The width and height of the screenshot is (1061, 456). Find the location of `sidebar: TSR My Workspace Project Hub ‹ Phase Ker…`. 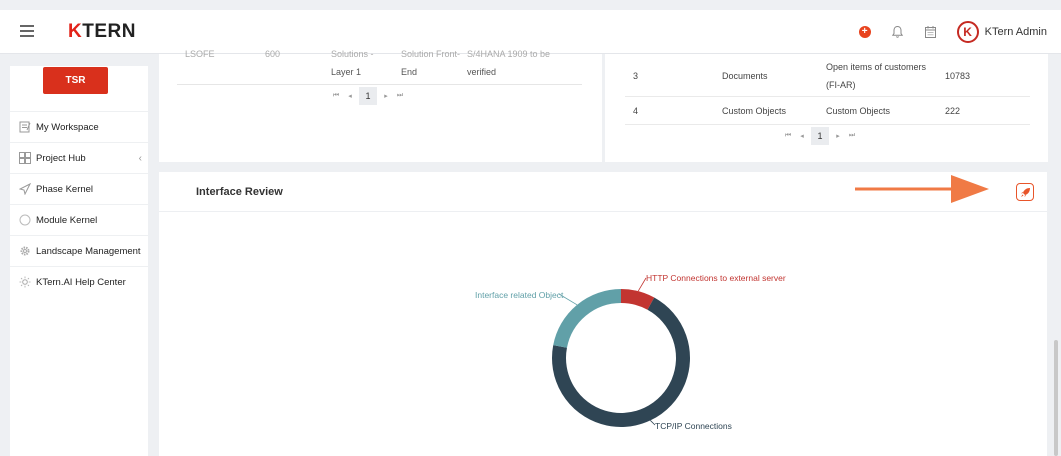

sidebar: TSR My Workspace Project Hub ‹ Phase Ker… is located at coordinates (79, 261).